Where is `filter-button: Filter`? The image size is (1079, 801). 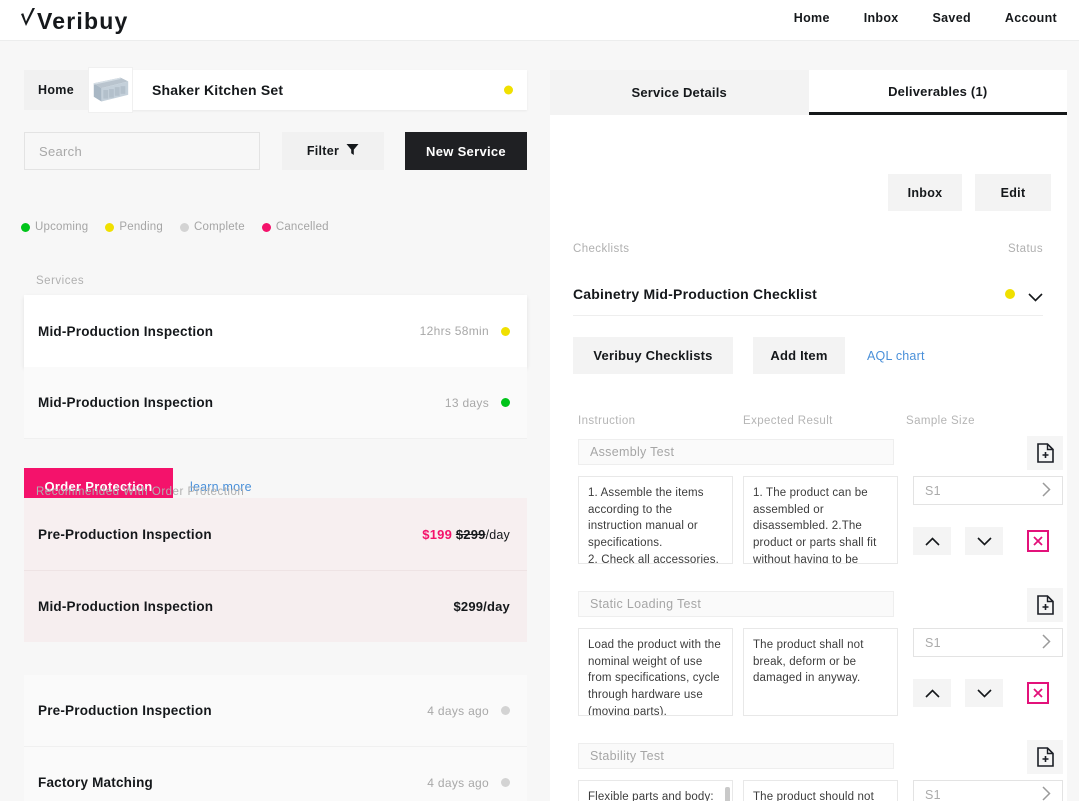 filter-button: Filter is located at coordinates (333, 151).